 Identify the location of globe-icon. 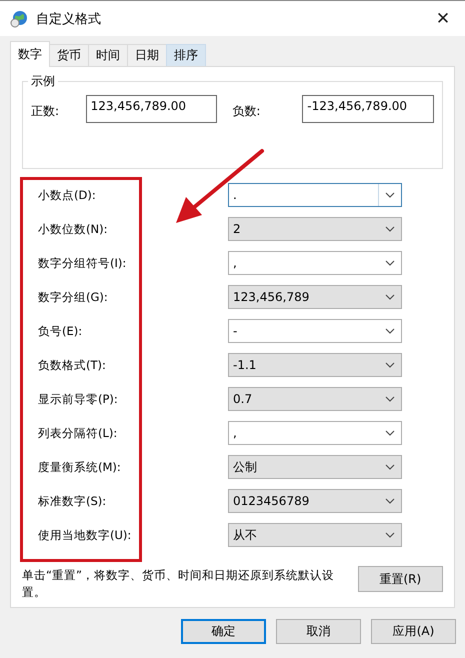
(19, 19).